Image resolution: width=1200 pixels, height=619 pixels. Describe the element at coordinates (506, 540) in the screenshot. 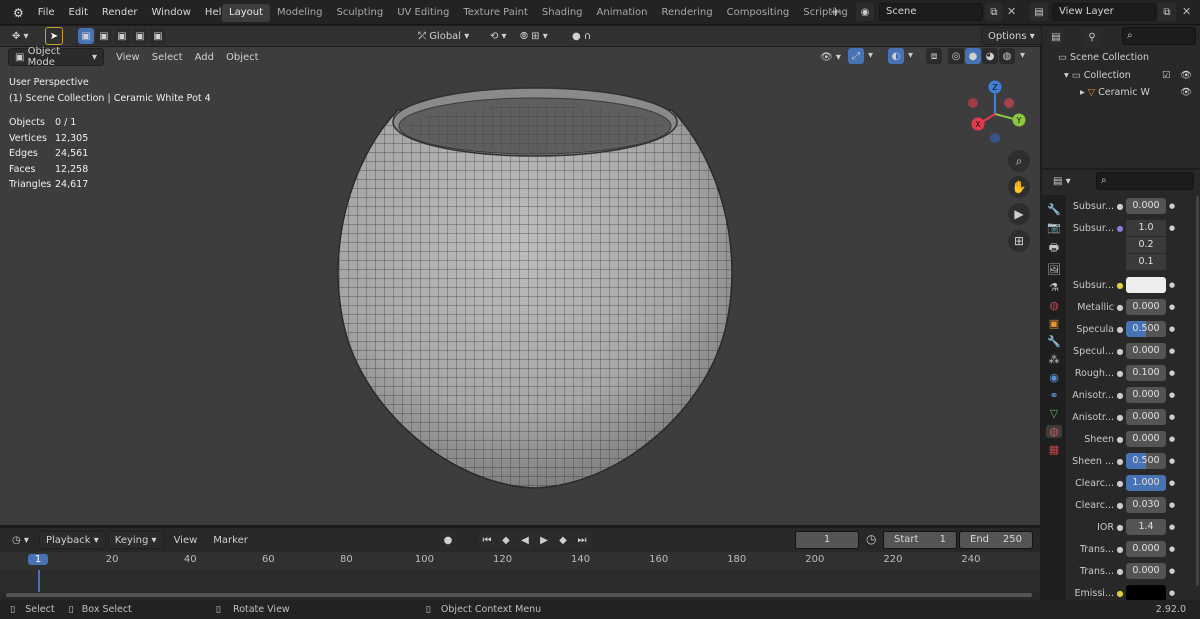

I see `prev-keyframe-icon: ◆` at that location.